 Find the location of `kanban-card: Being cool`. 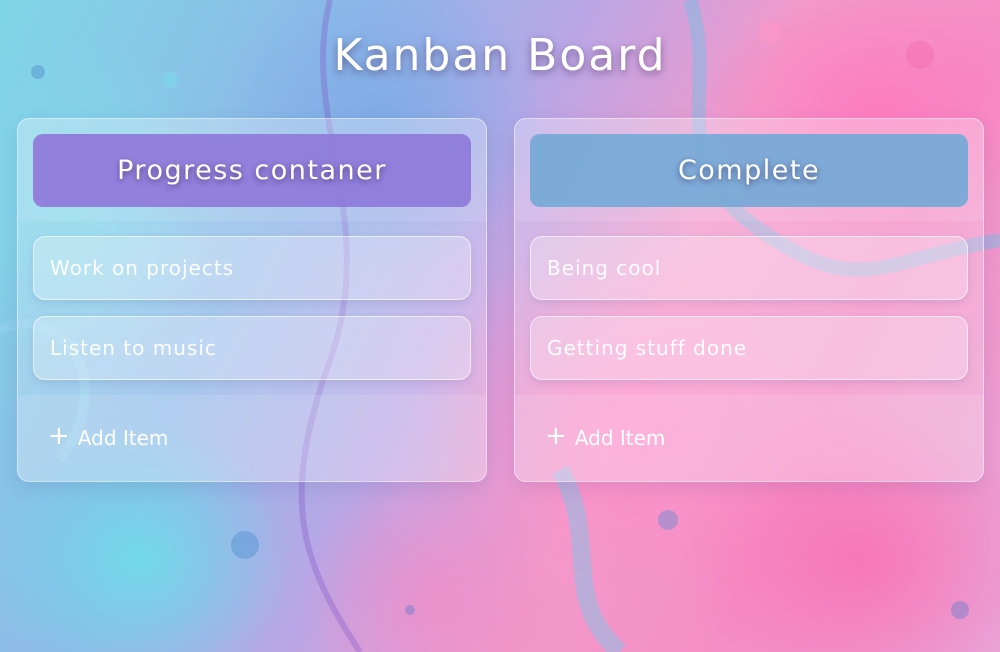

kanban-card: Being cool is located at coordinates (749, 268).